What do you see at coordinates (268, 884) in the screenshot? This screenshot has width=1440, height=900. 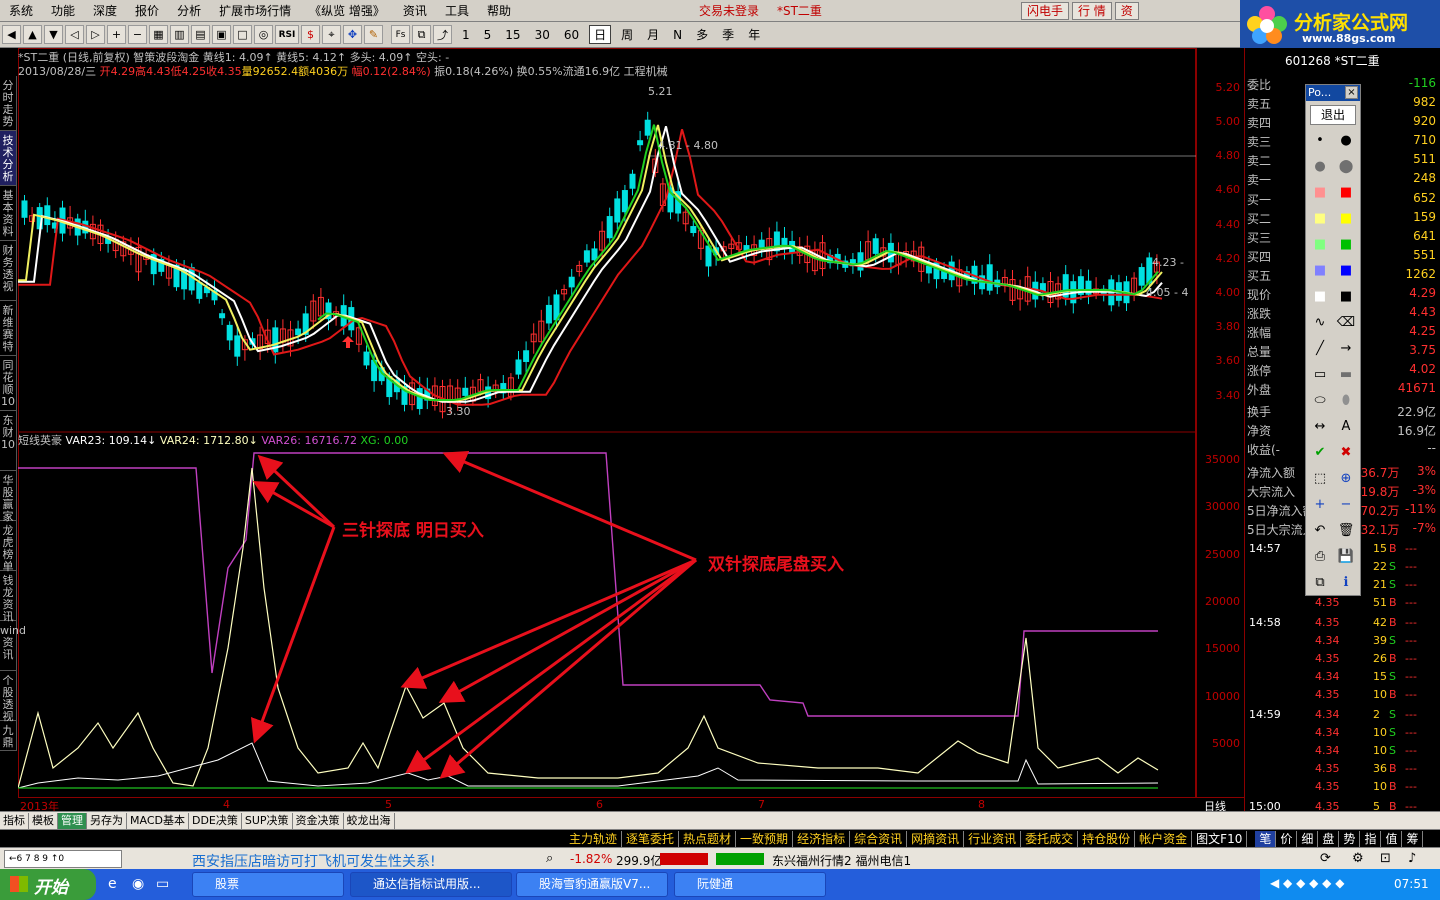 I see `task-folder-stocks: 股票` at bounding box center [268, 884].